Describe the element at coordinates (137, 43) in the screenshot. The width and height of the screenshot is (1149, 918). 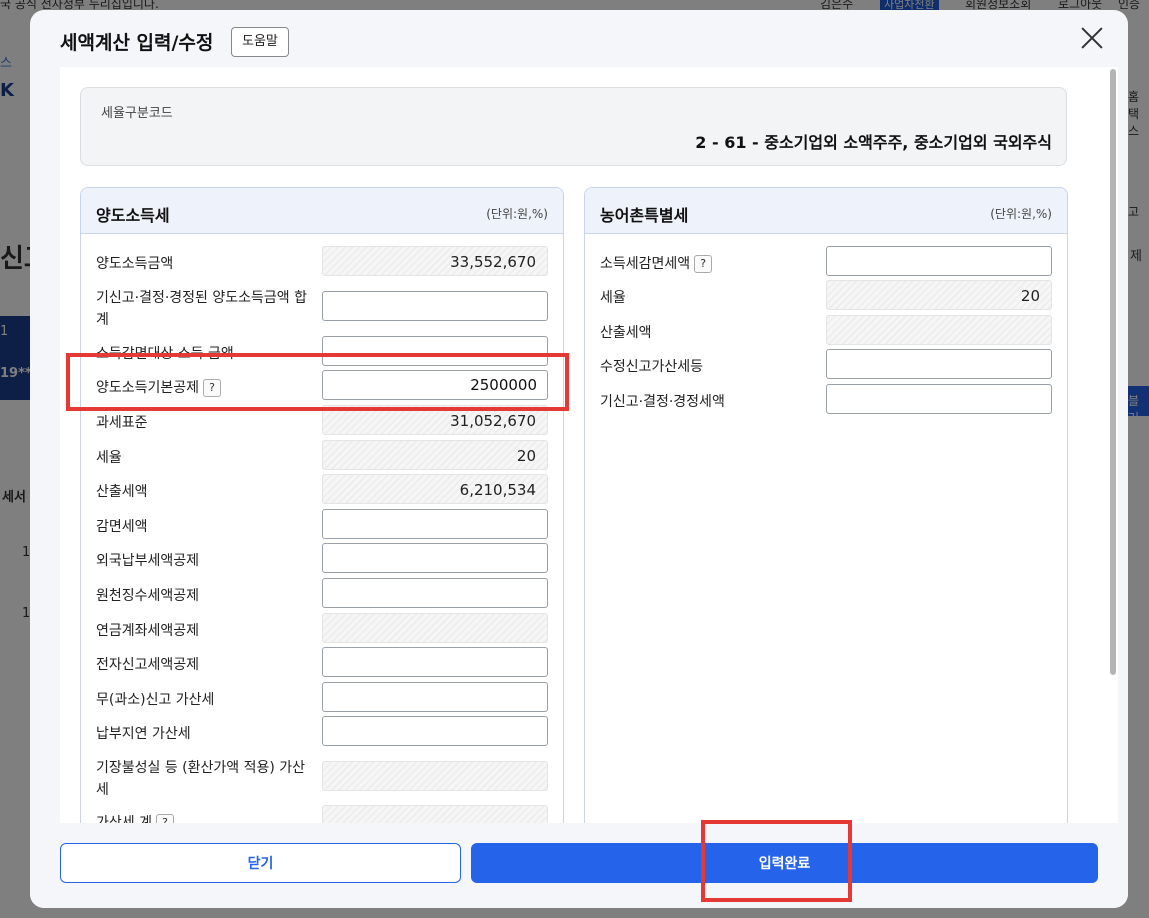
I see `modal-title: 세액계산 입력/수정` at that location.